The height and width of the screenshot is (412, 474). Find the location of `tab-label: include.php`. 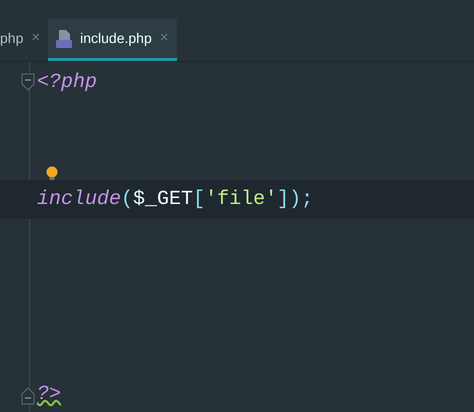

tab-label: include.php is located at coordinates (116, 38).